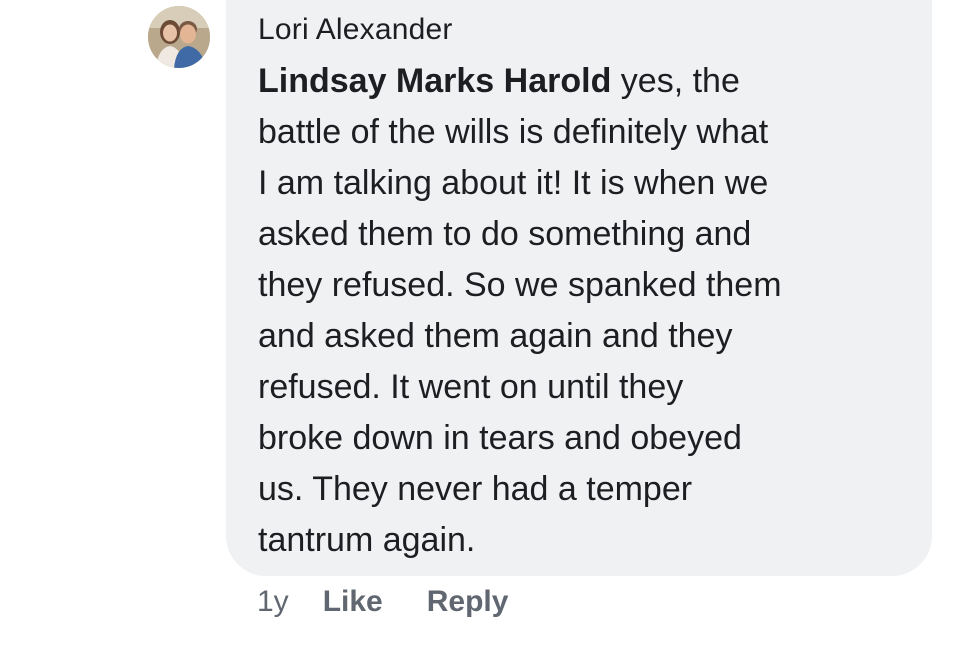 Image resolution: width=960 pixels, height=646 pixels. What do you see at coordinates (273, 602) in the screenshot?
I see `comment-timestamp: 1y` at bounding box center [273, 602].